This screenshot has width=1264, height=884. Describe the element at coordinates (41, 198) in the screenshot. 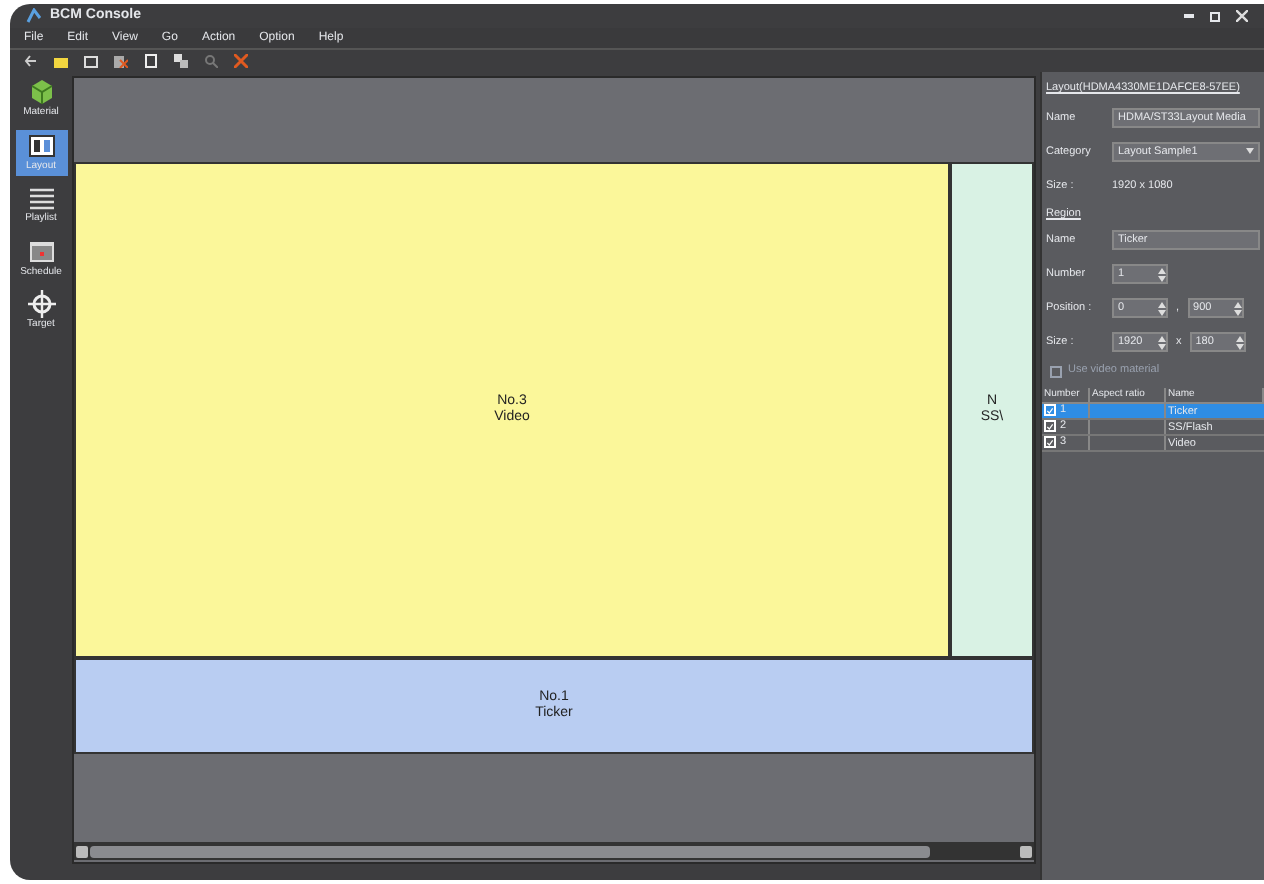

I see `list-icon` at that location.